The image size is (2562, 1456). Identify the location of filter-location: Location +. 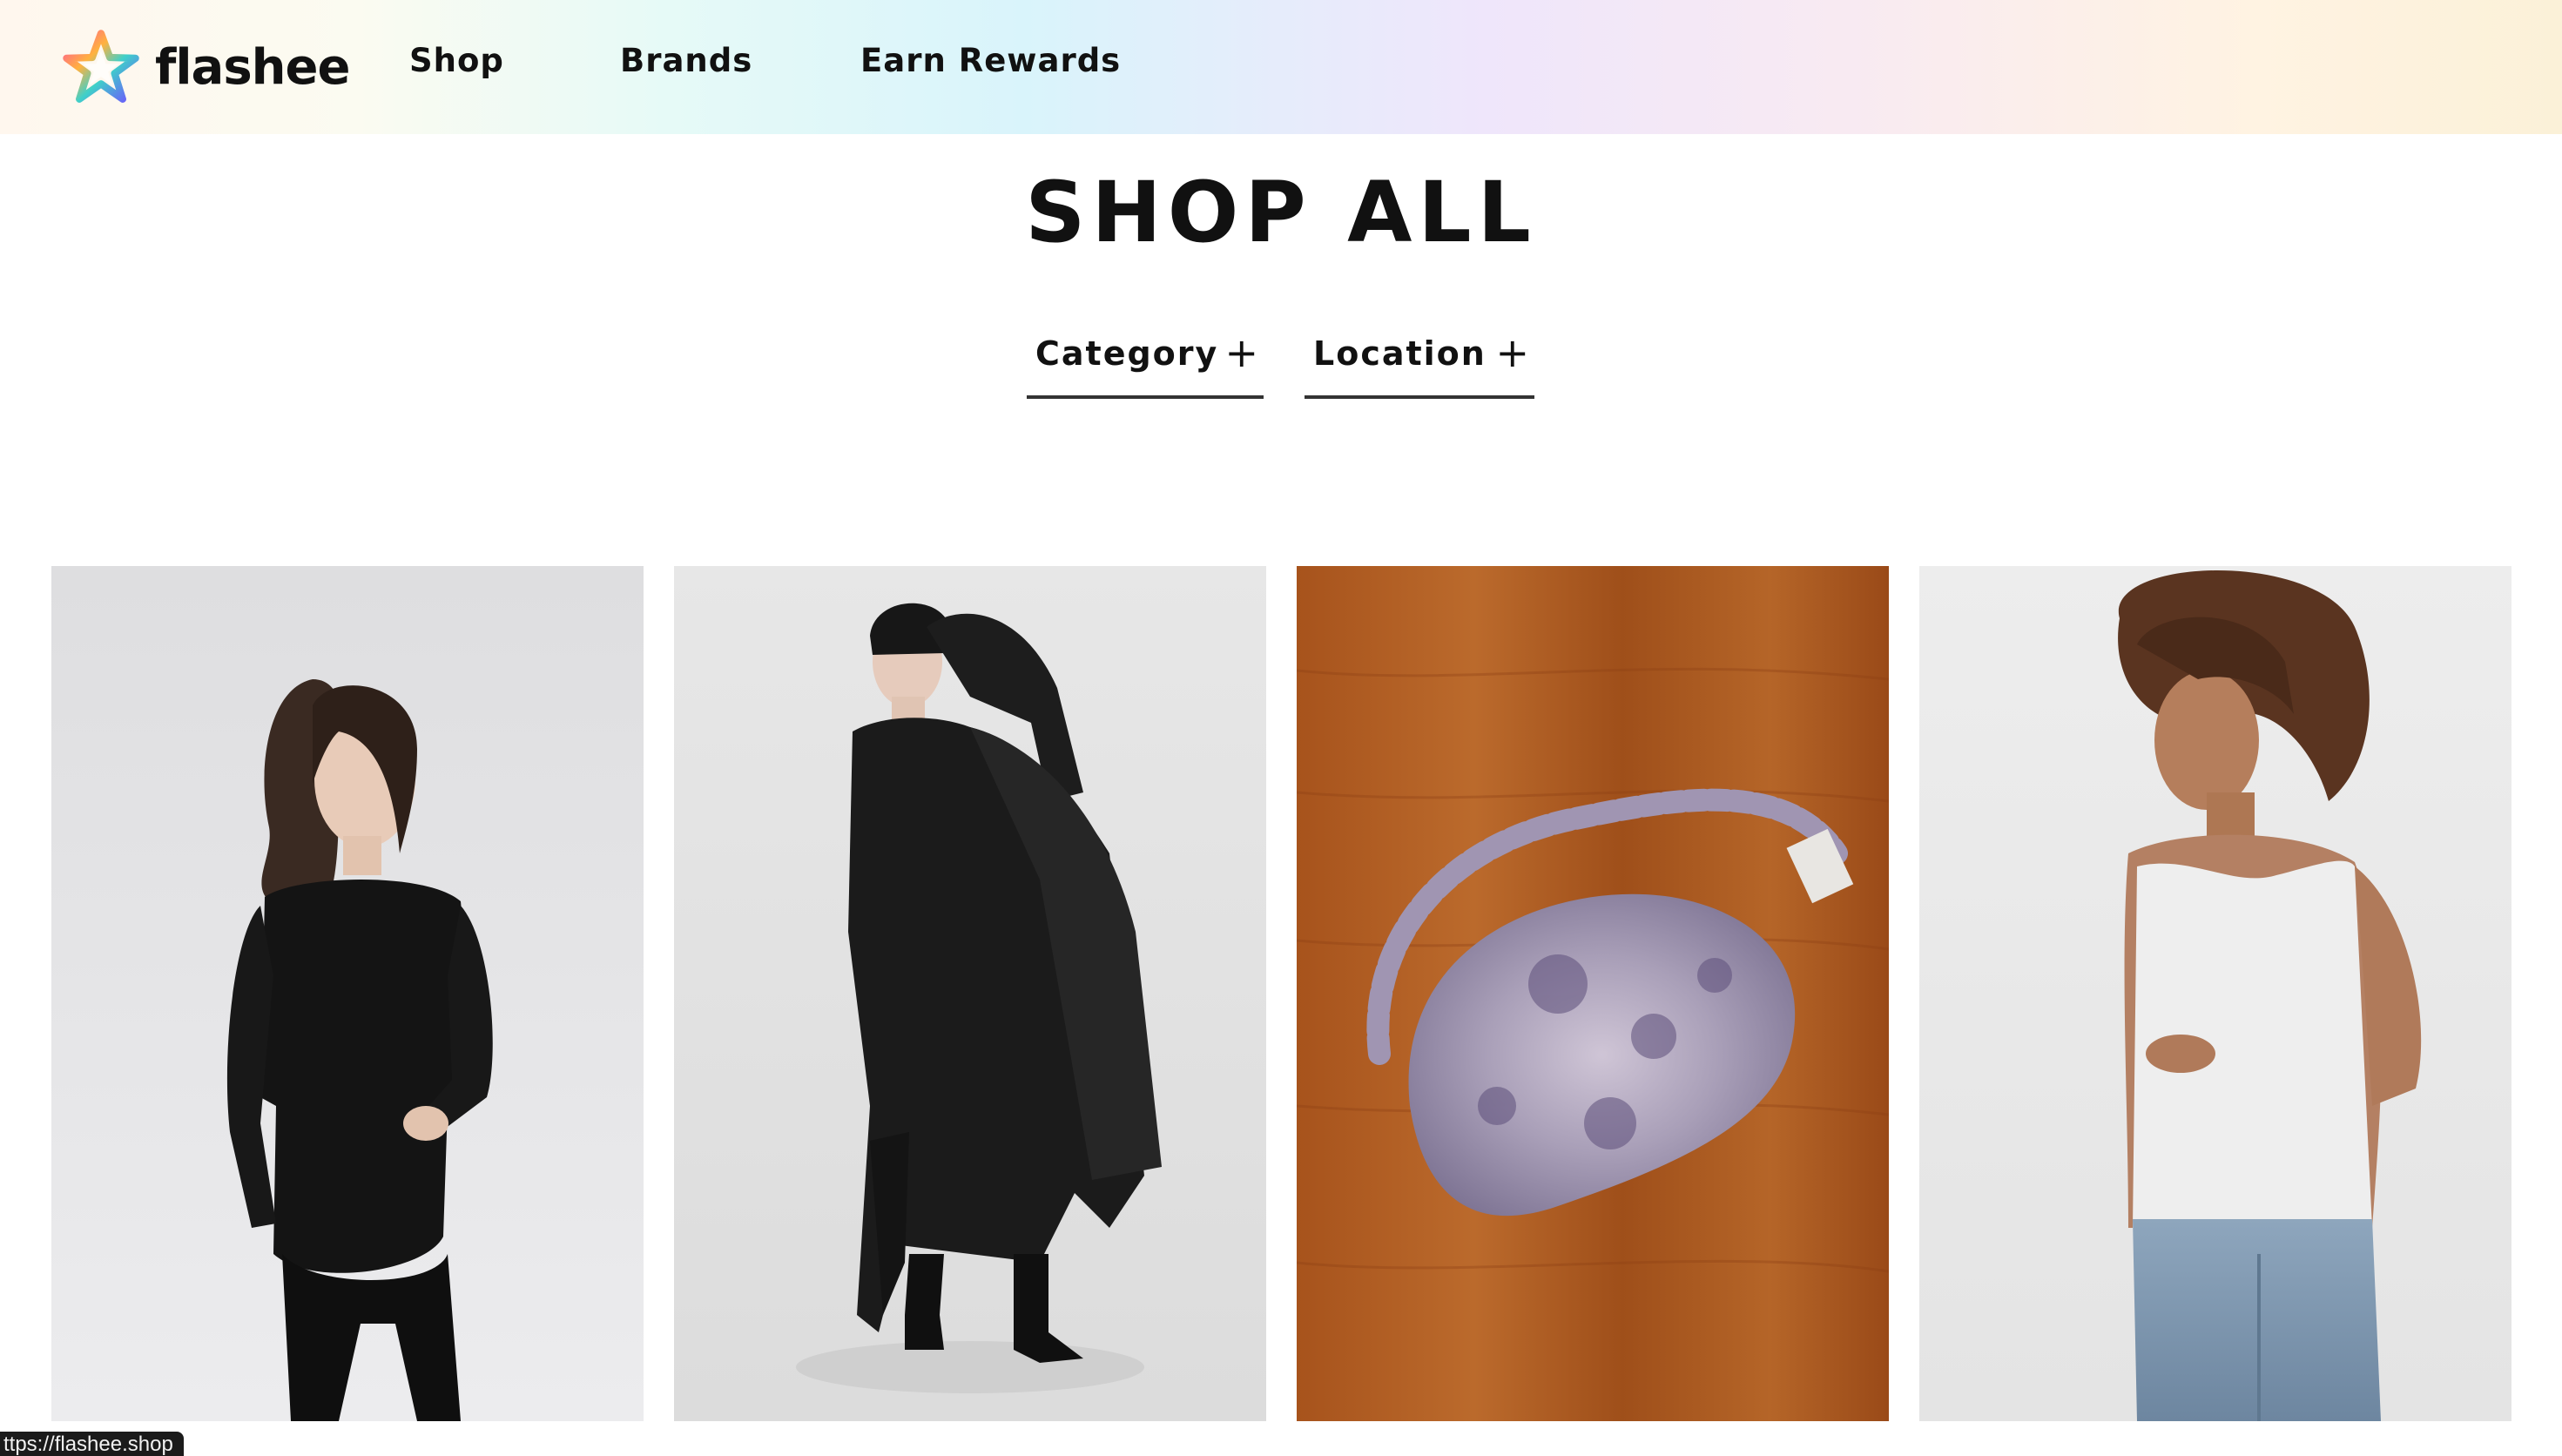
(1419, 364).